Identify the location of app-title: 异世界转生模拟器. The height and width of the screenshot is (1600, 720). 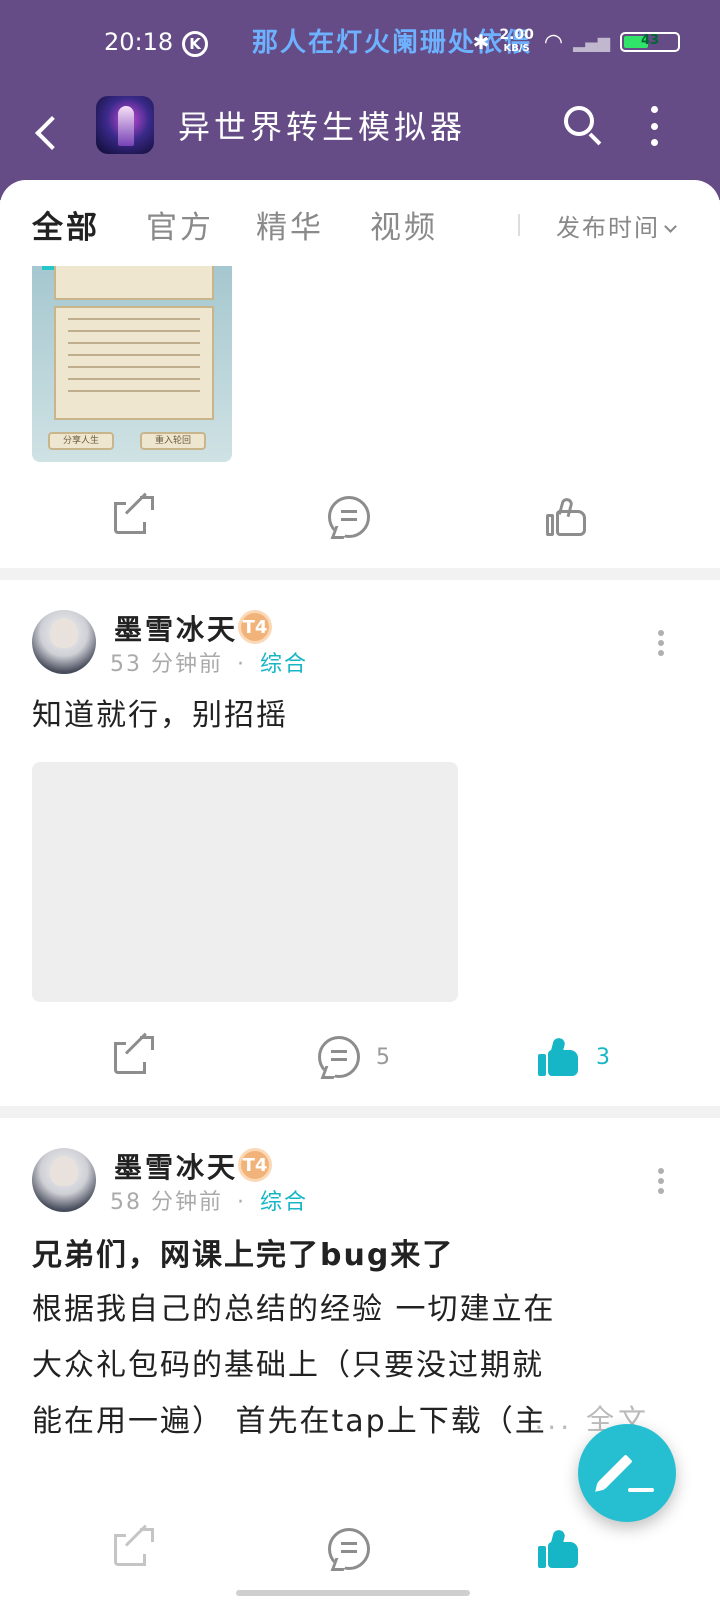
(322, 127).